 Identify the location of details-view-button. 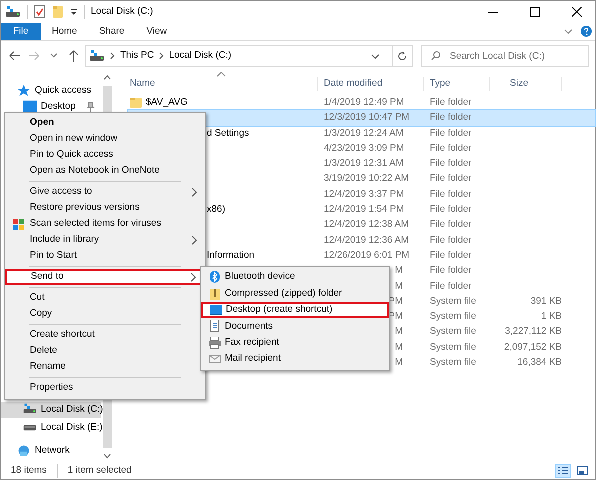
(563, 471).